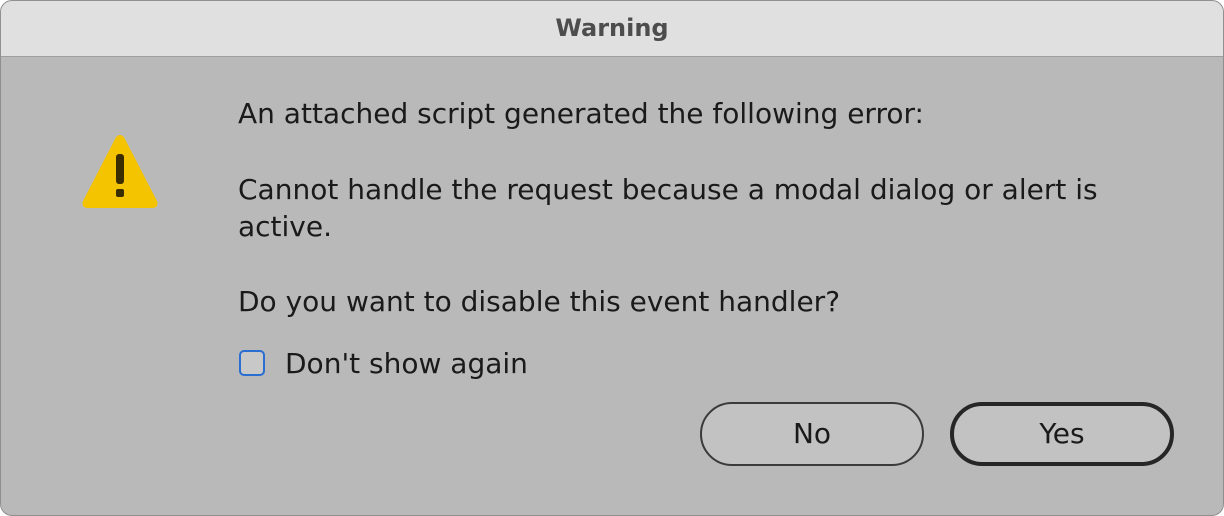  I want to click on dialog-title: Warning, so click(612, 28).